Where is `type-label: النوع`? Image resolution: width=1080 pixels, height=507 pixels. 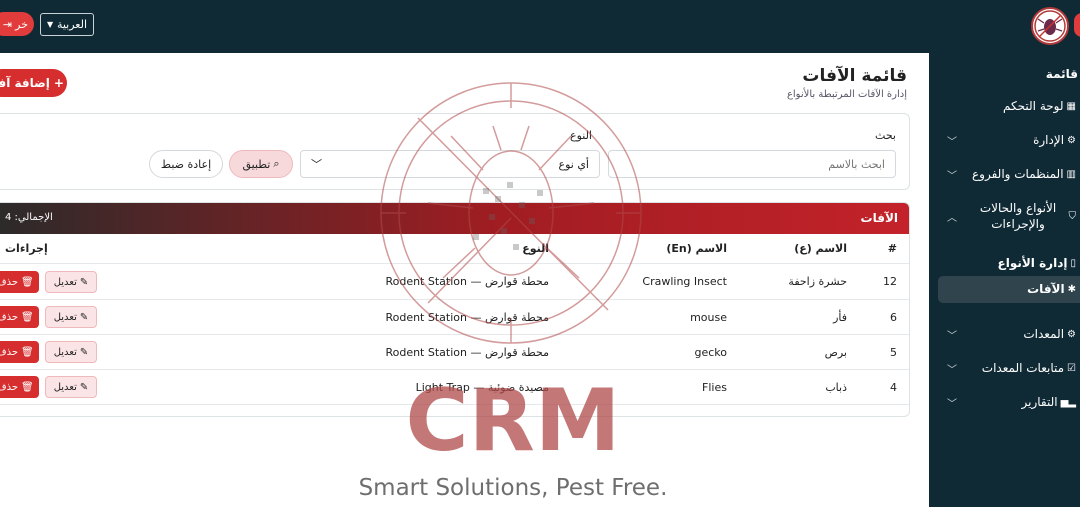 type-label: النوع is located at coordinates (581, 135).